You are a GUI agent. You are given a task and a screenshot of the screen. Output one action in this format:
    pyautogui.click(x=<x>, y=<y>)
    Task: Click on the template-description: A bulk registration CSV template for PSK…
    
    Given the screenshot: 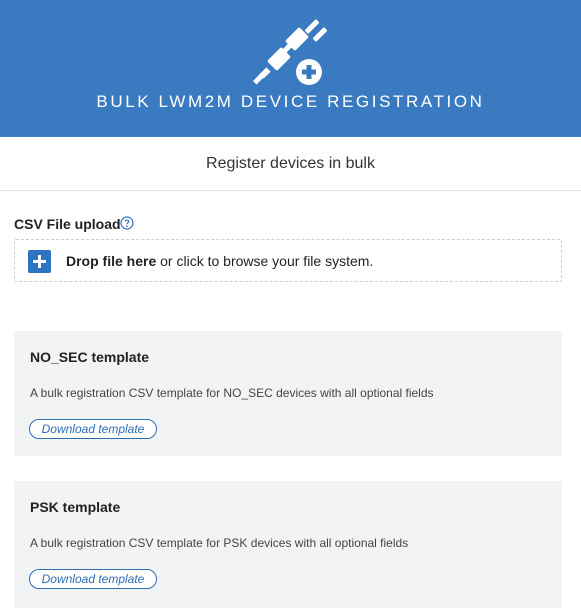 What is the action you would take?
    pyautogui.click(x=219, y=543)
    